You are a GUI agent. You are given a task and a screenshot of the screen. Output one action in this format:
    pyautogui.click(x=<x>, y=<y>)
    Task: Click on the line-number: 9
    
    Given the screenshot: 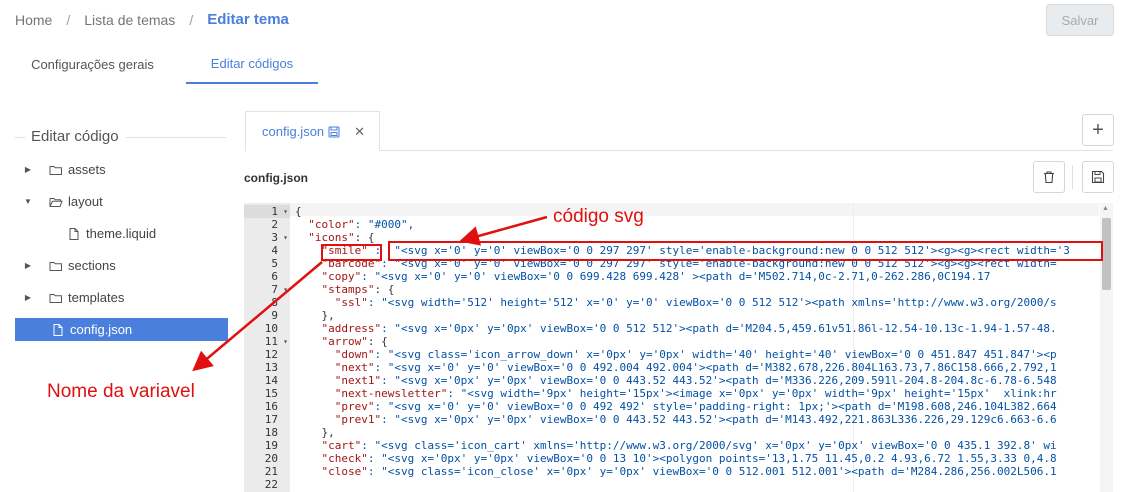 What is the action you would take?
    pyautogui.click(x=267, y=315)
    